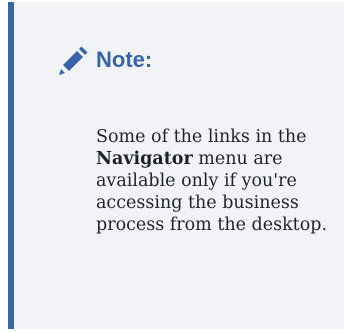  What do you see at coordinates (124, 59) in the screenshot?
I see `note-title: Note:` at bounding box center [124, 59].